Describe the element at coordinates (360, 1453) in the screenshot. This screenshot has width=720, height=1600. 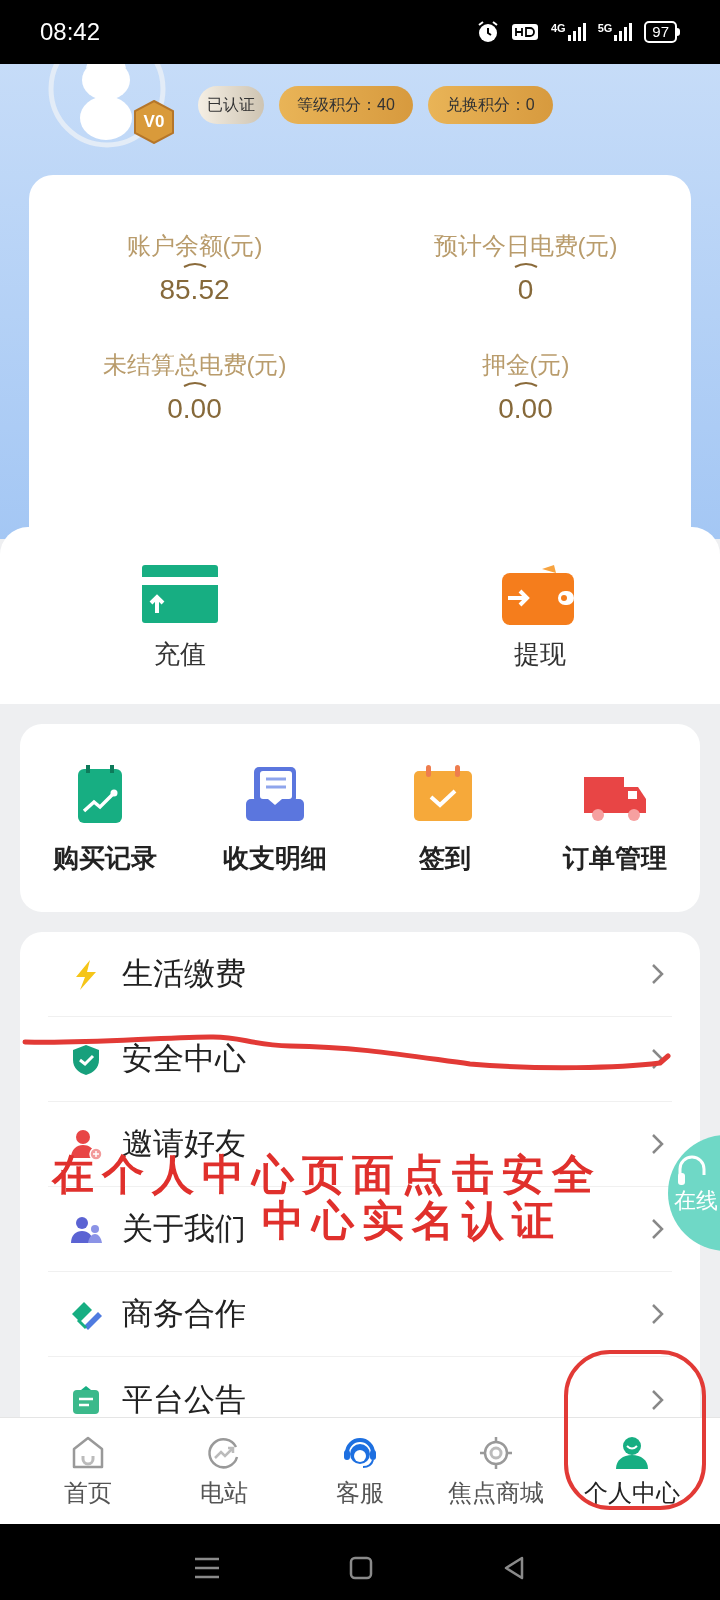
I see `headset-agent-icon` at that location.